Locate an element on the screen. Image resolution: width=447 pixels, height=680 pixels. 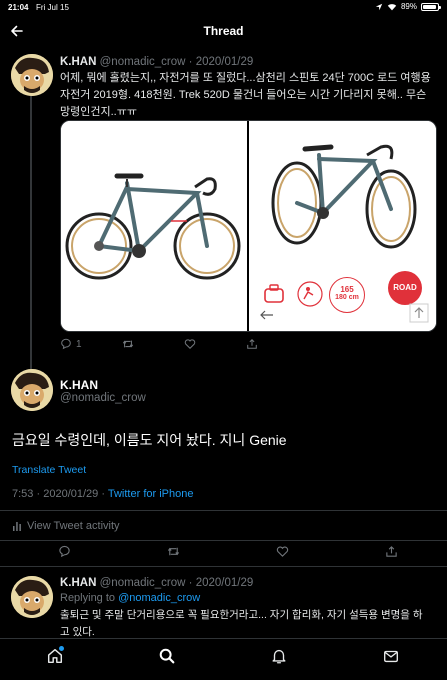
bike-photo-side is located at coordinates (154, 226).